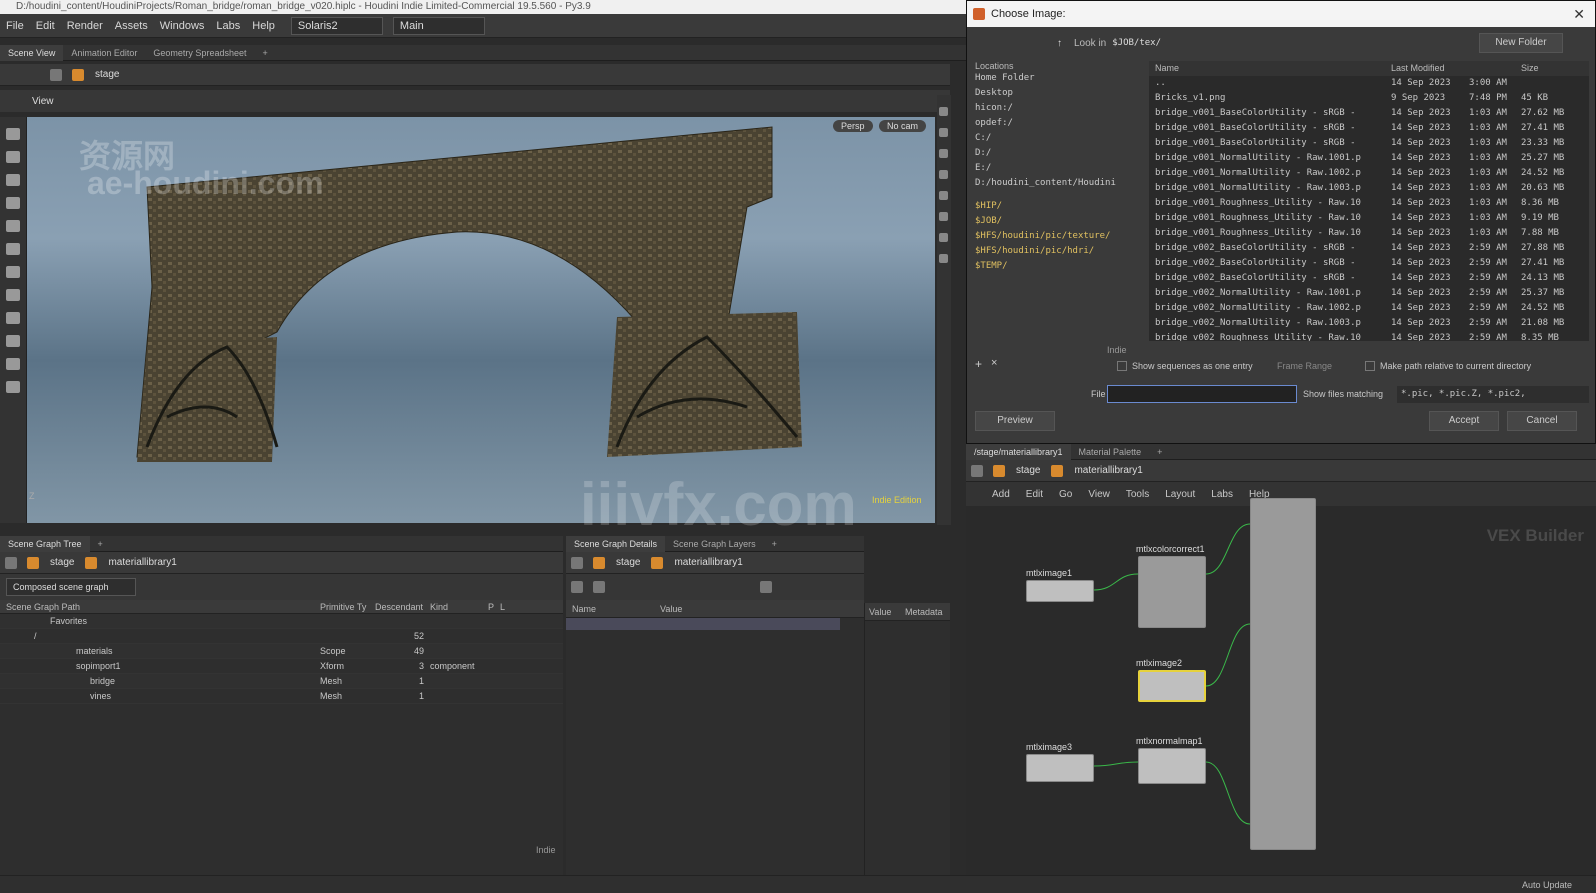 This screenshot has width=1596, height=893. Describe the element at coordinates (1270, 68) in the screenshot. I see `col-name: Name` at that location.